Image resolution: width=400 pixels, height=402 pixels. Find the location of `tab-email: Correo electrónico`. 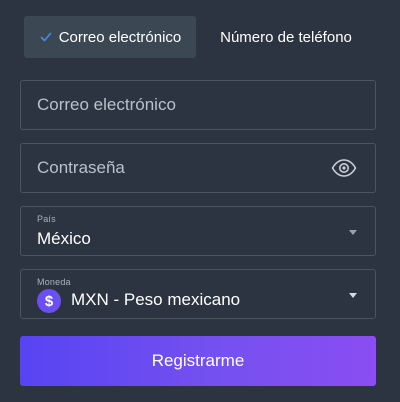

tab-email: Correo electrónico is located at coordinates (110, 37).